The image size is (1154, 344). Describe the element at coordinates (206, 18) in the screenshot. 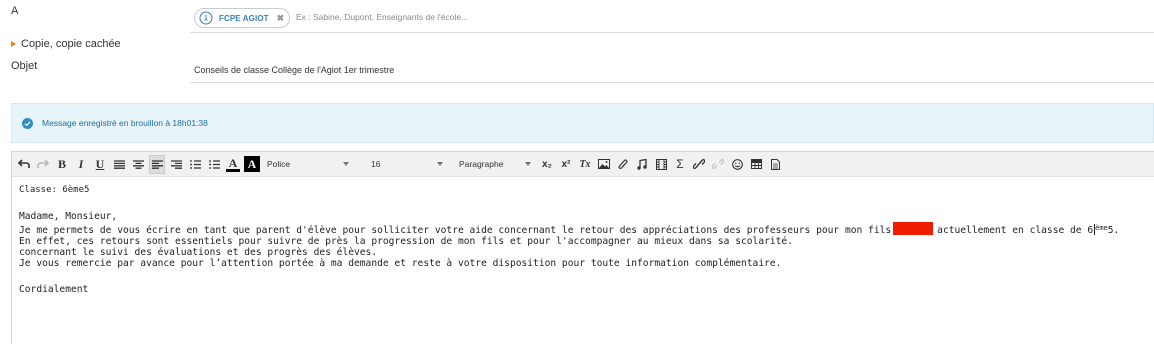

I see `group-icon` at that location.